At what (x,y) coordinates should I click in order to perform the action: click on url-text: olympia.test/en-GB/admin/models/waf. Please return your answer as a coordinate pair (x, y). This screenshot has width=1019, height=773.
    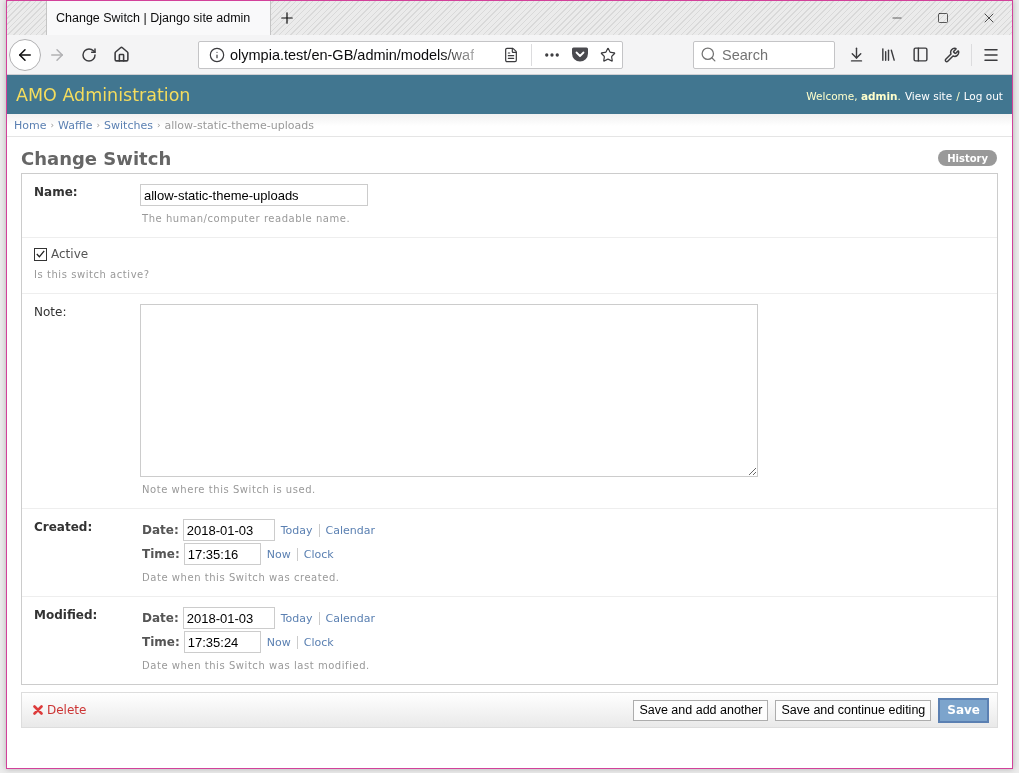
    Looking at the image, I should click on (352, 54).